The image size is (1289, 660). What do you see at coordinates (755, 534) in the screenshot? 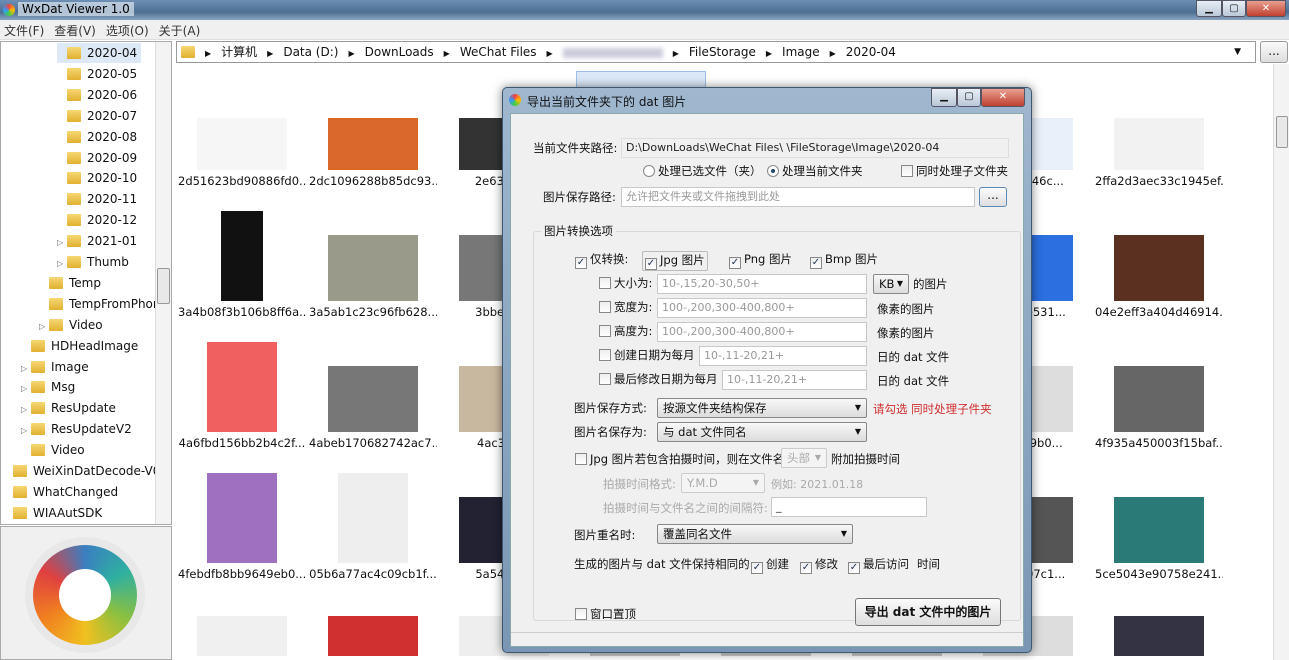
I see `rename-select: 覆盖同名文件 ▼` at bounding box center [755, 534].